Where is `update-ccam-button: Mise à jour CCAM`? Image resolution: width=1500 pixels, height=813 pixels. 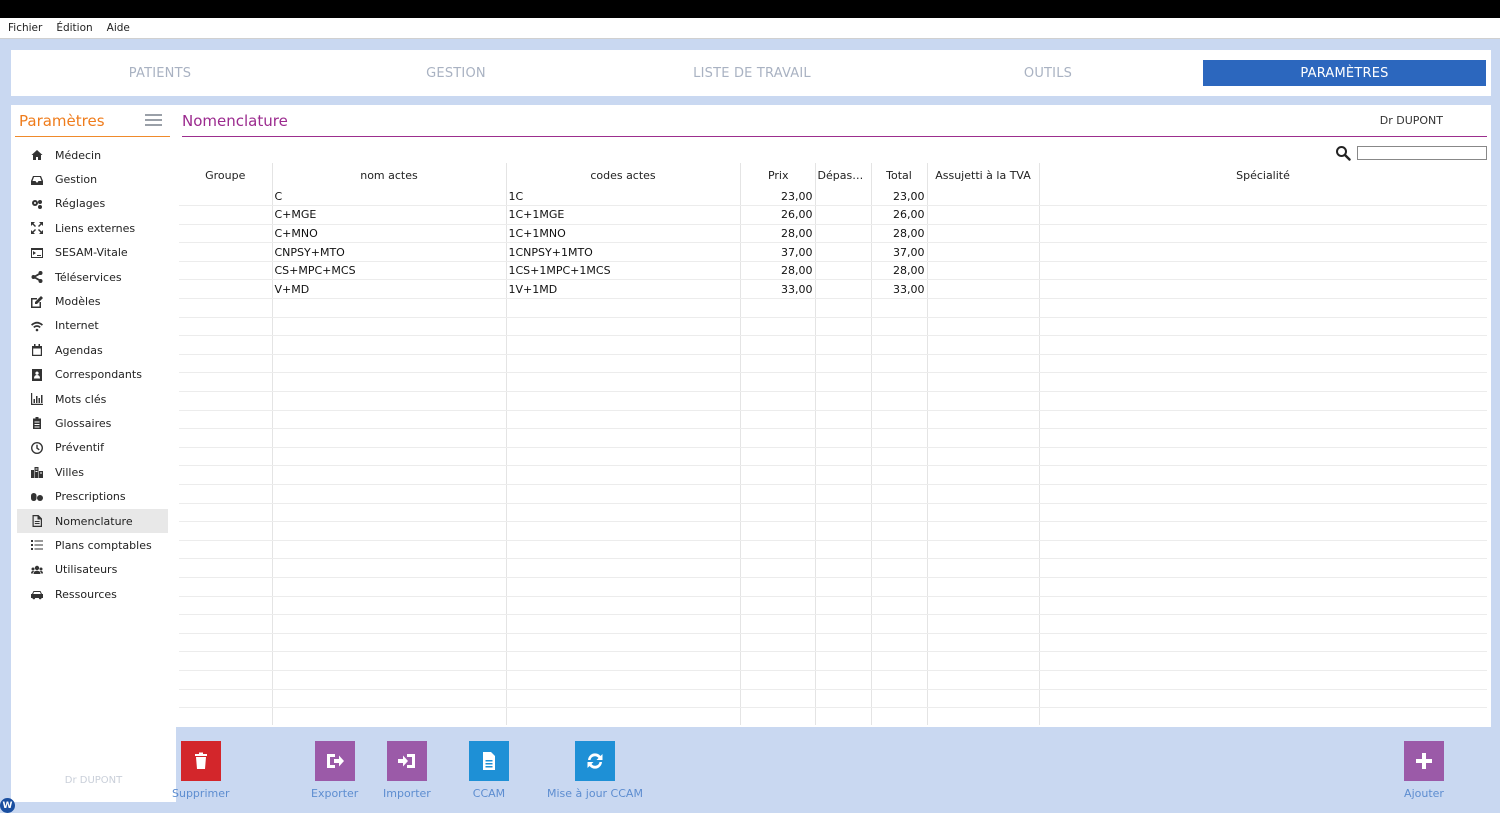 update-ccam-button: Mise à jour CCAM is located at coordinates (595, 770).